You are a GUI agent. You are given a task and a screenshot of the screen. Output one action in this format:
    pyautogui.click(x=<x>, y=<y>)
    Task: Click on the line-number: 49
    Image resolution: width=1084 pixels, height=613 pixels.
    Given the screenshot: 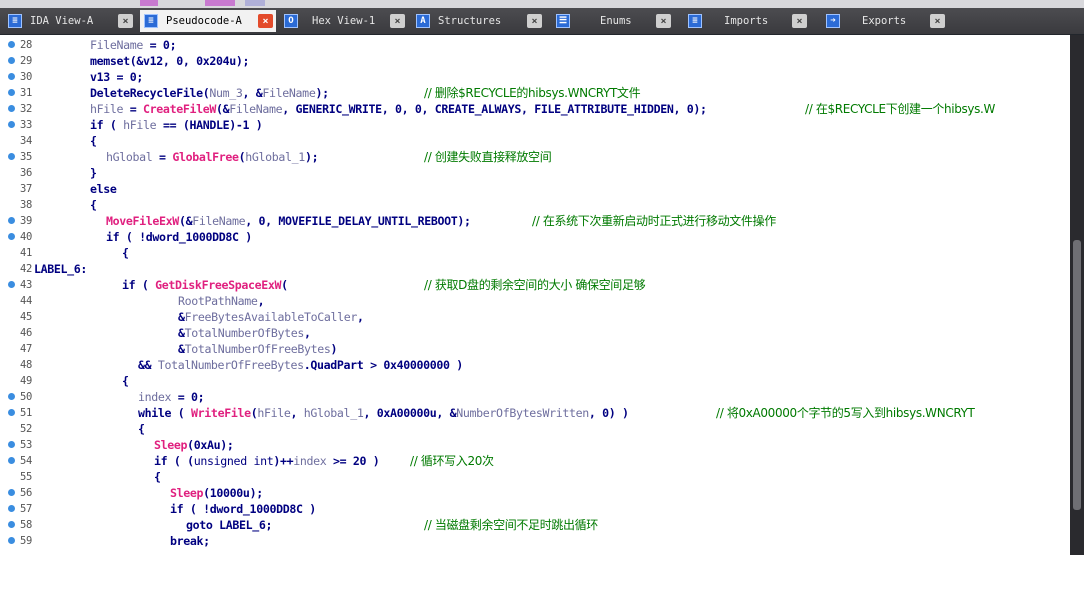 What is the action you would take?
    pyautogui.click(x=26, y=381)
    